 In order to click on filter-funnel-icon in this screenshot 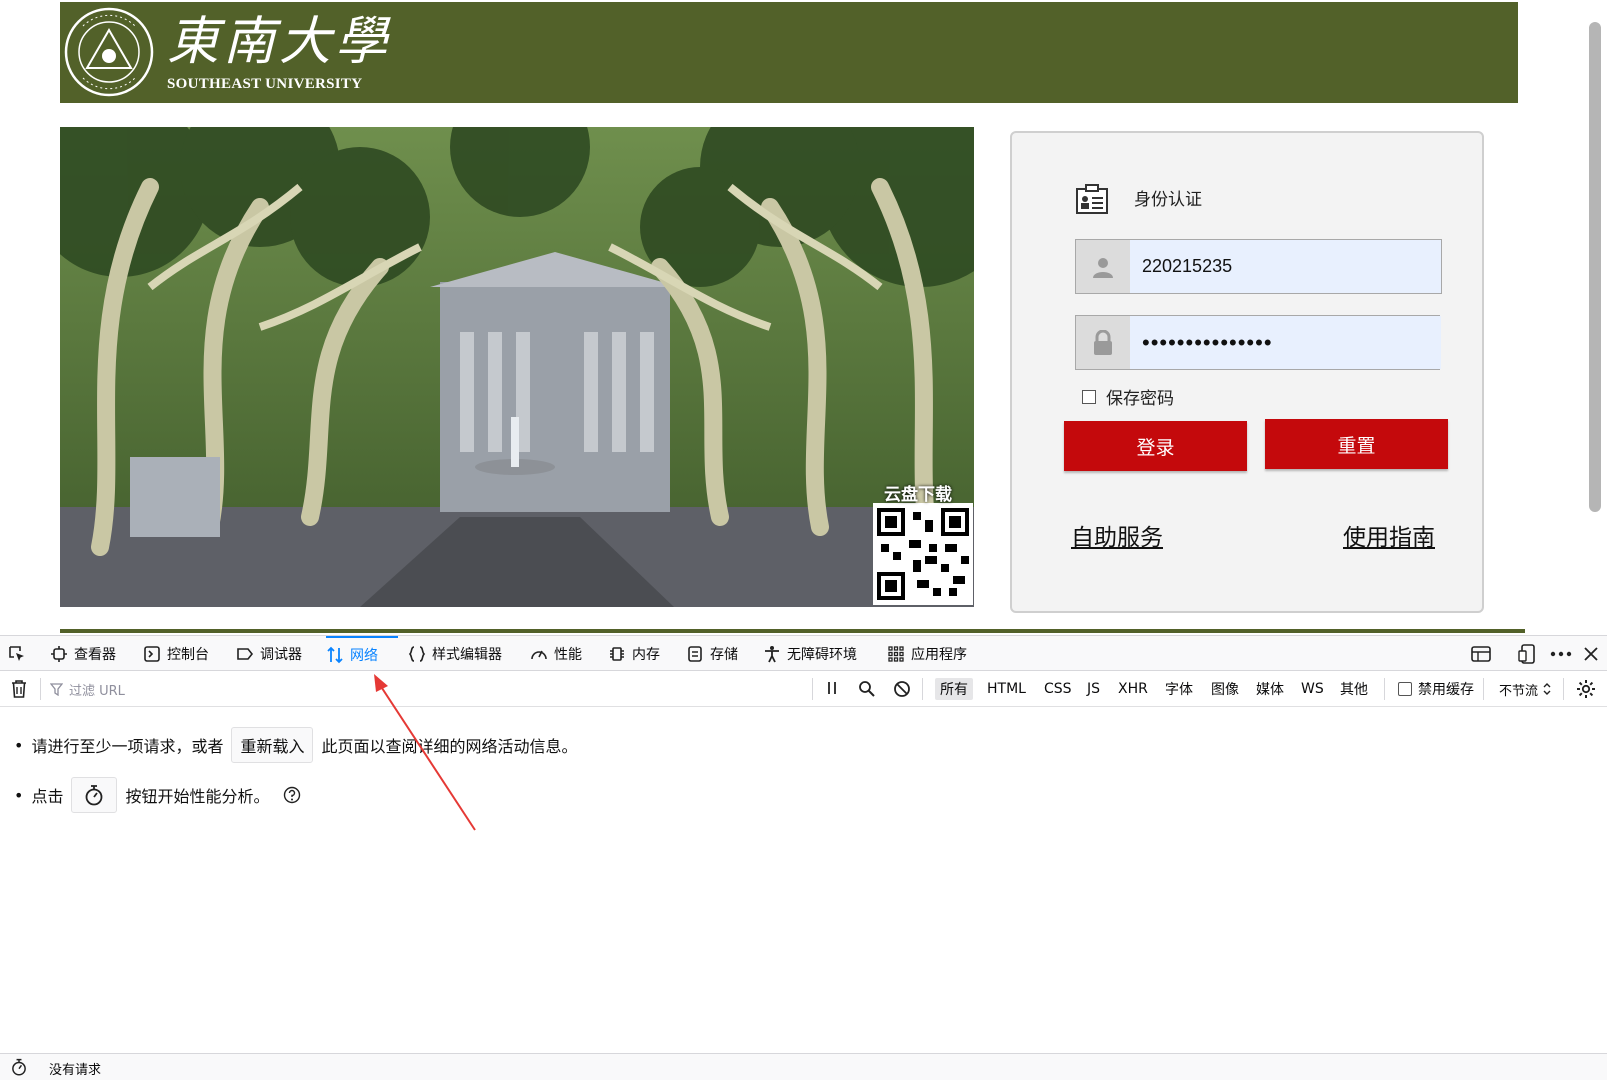, I will do `click(56, 689)`.